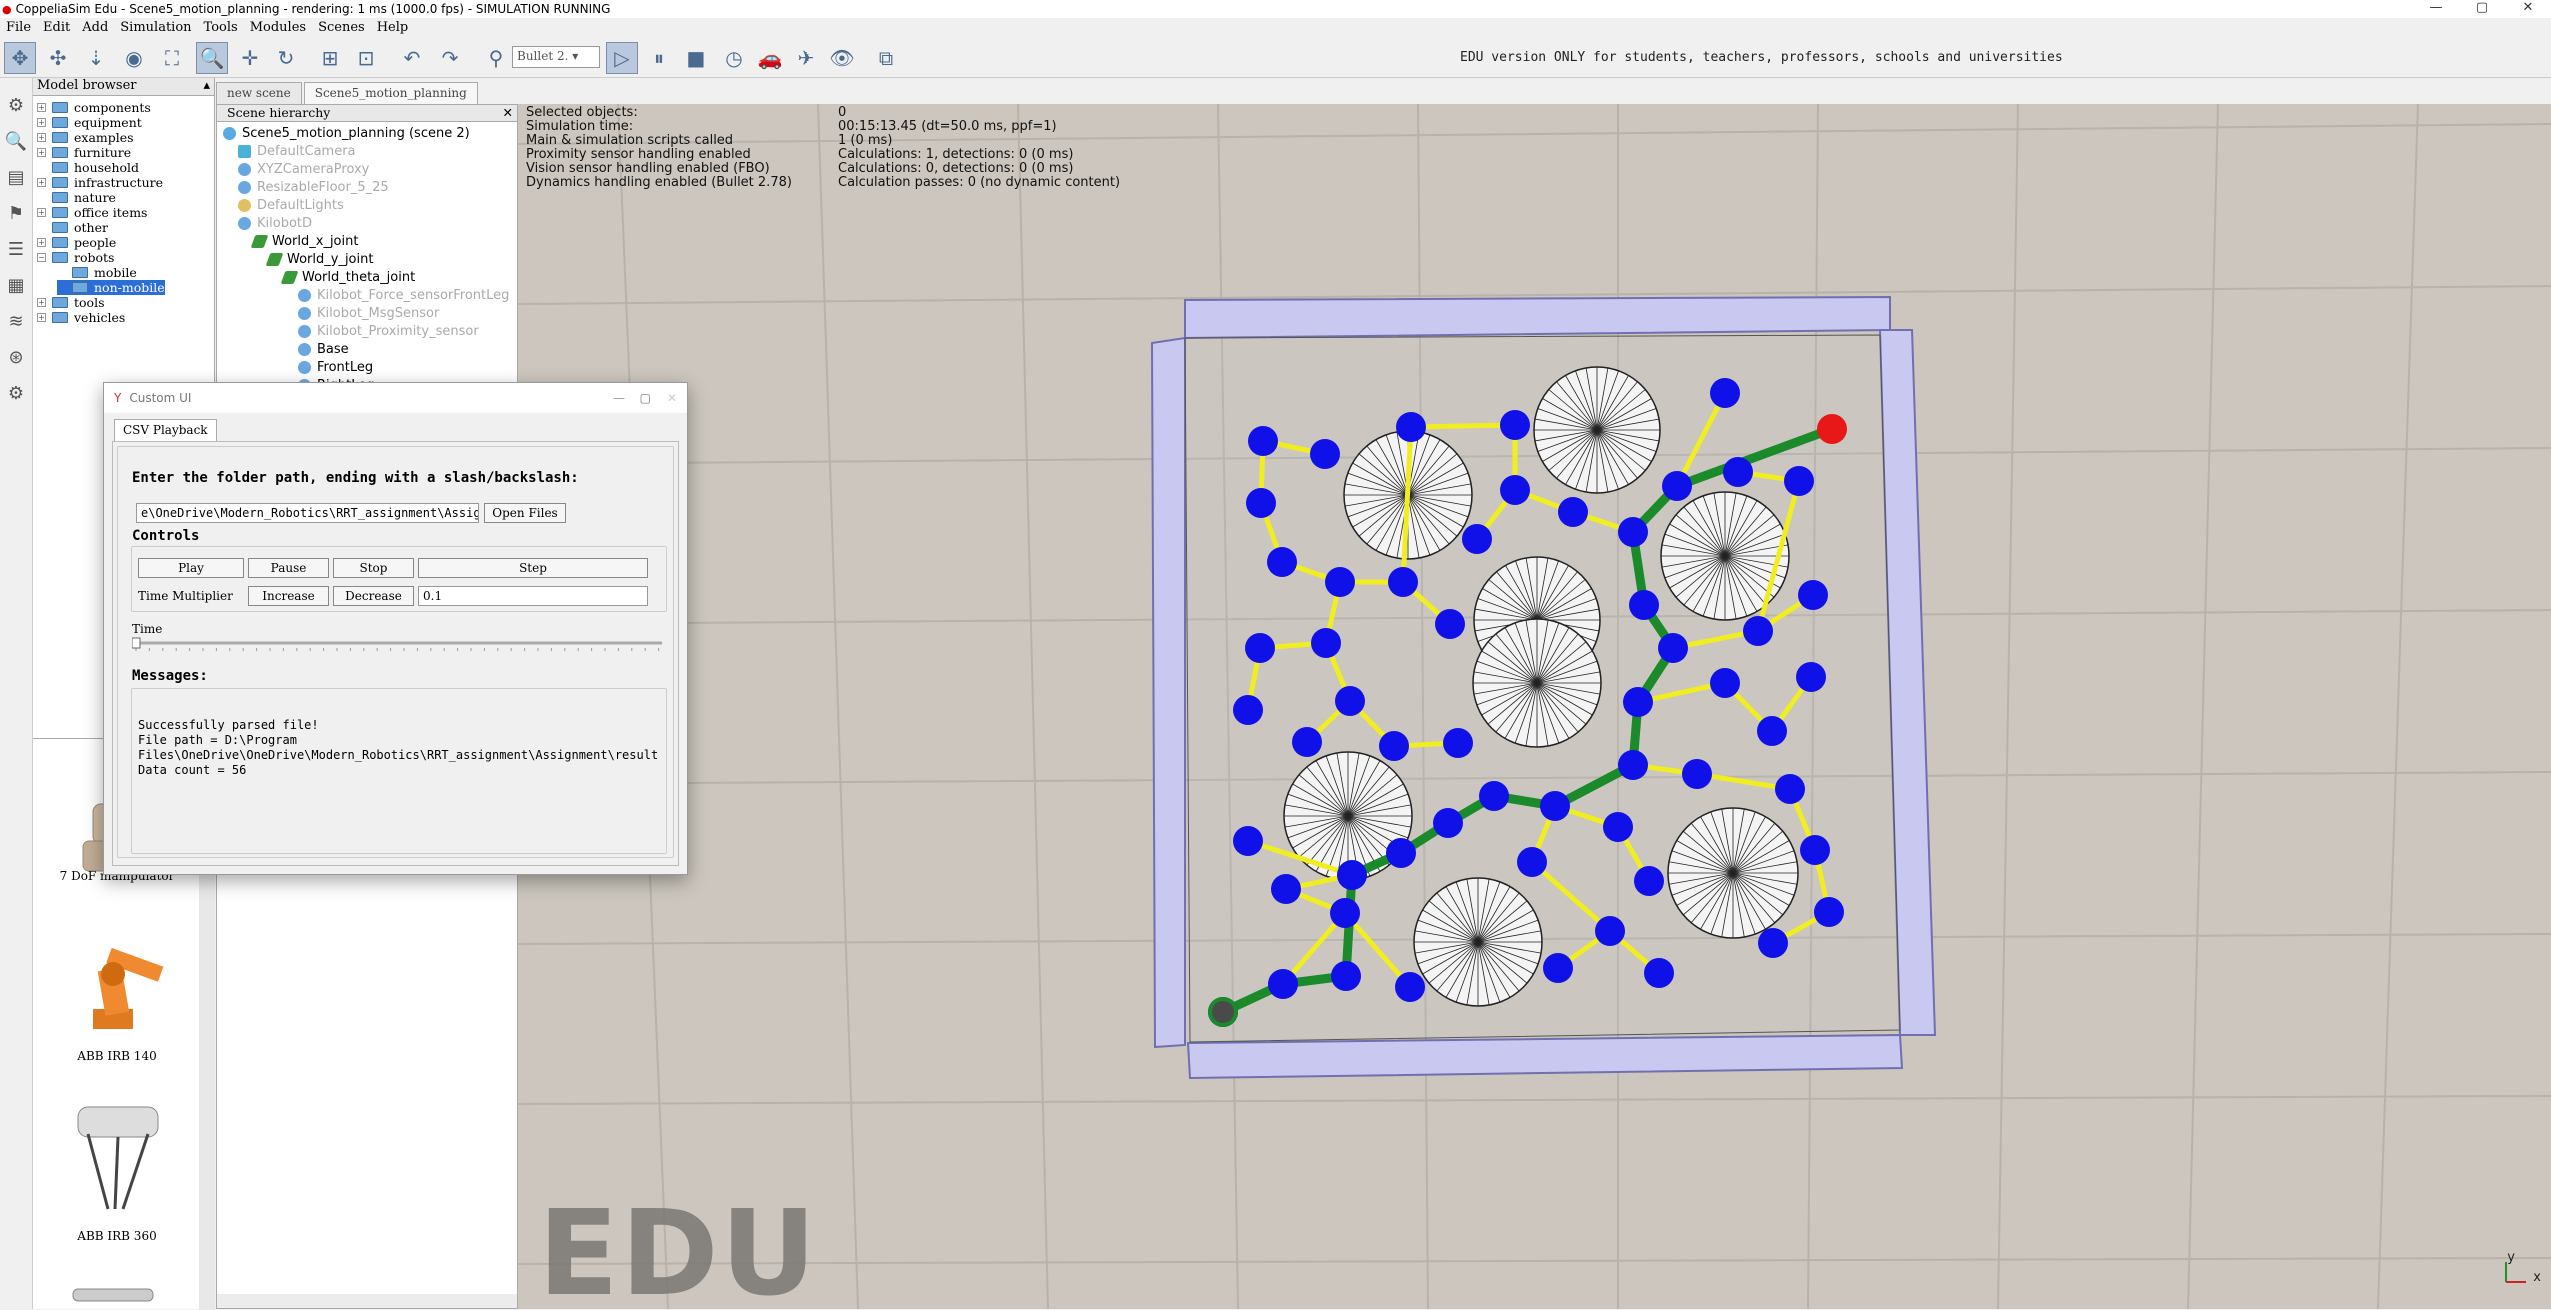  What do you see at coordinates (303, 169) in the screenshot?
I see `hierarchy-item: XYZCameraProxy` at bounding box center [303, 169].